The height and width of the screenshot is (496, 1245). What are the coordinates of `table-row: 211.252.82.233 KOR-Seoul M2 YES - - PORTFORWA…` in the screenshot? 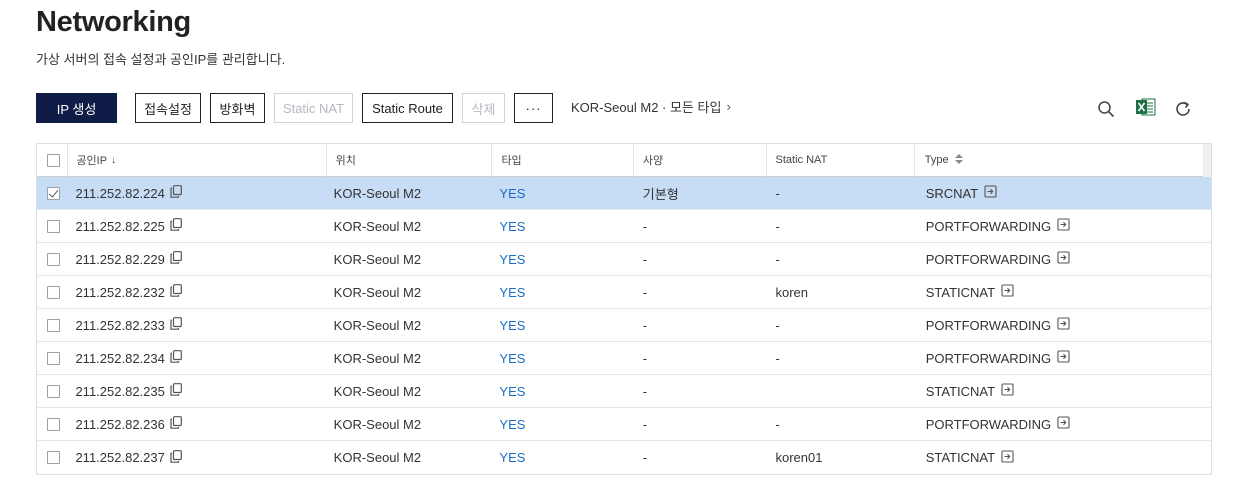 It's located at (624, 325).